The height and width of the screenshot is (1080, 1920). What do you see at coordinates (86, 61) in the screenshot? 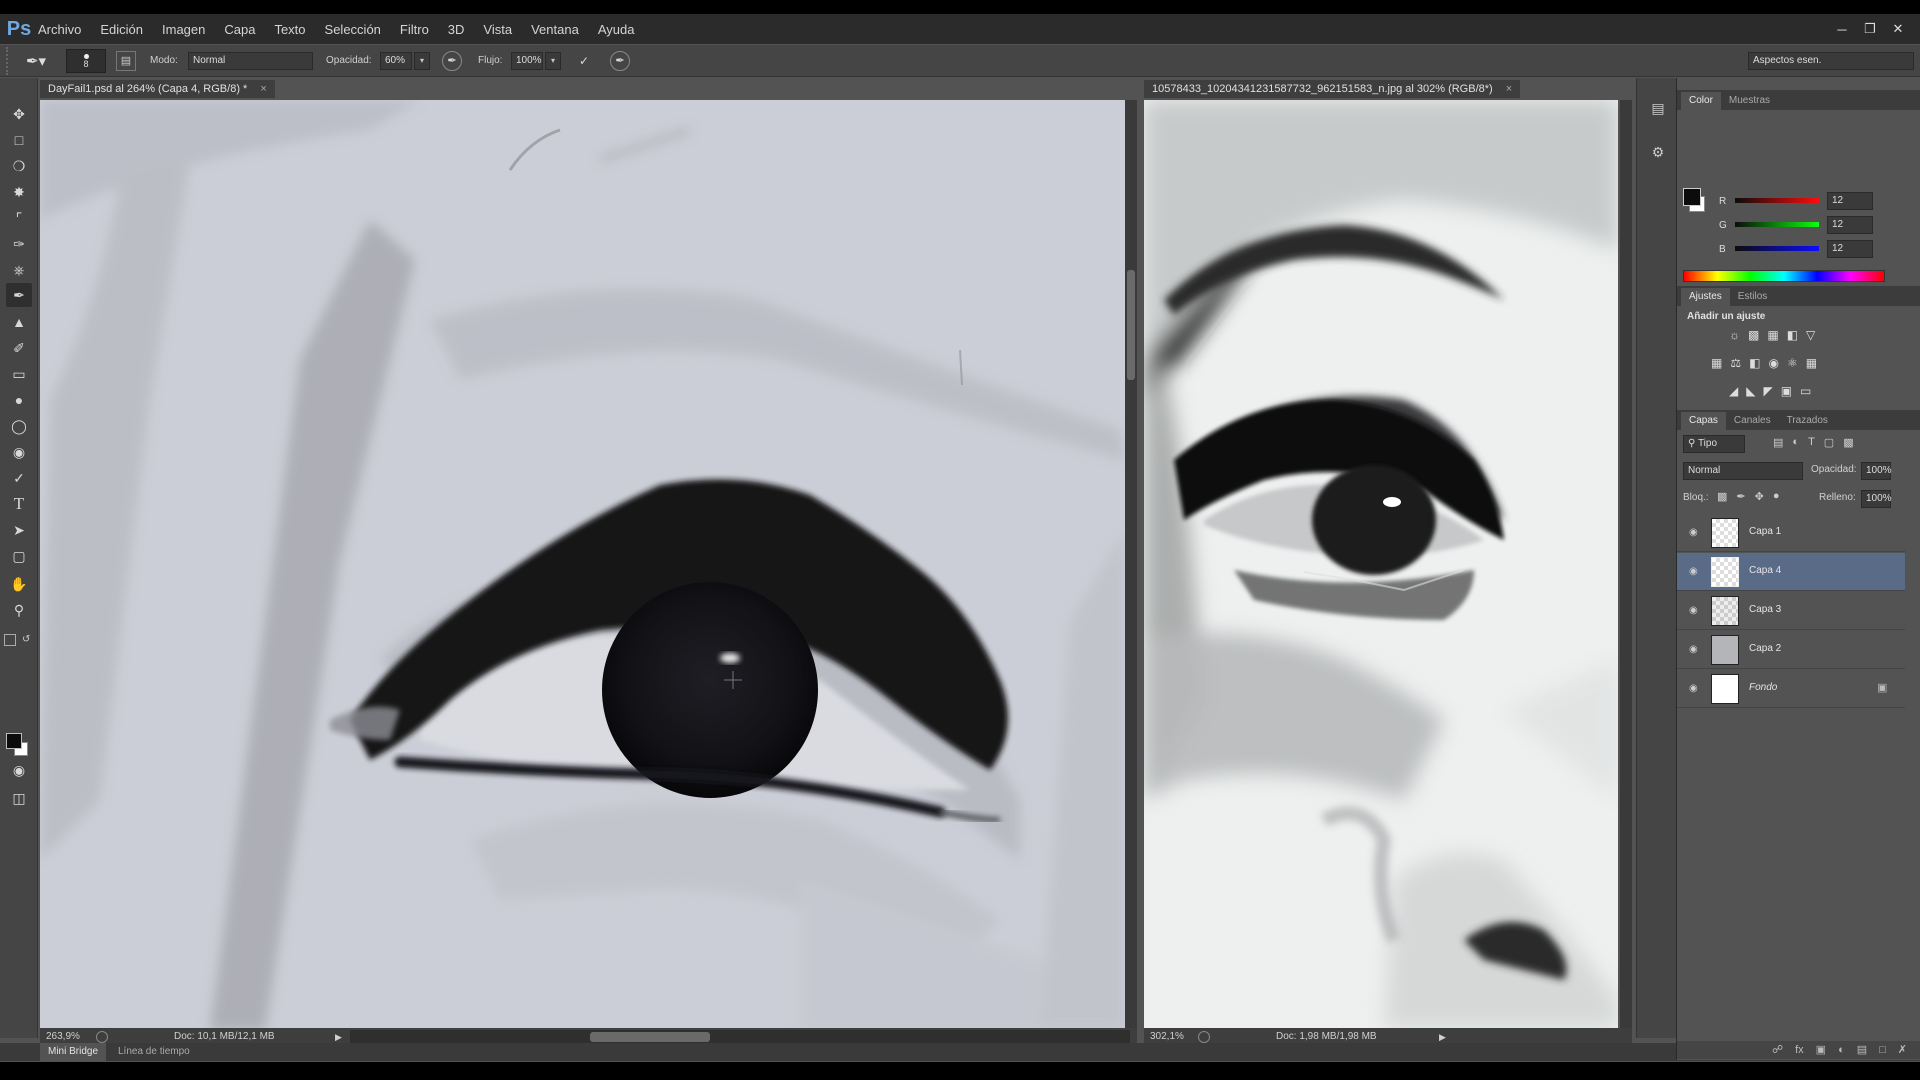
I see `brush-size-picker: 8` at bounding box center [86, 61].